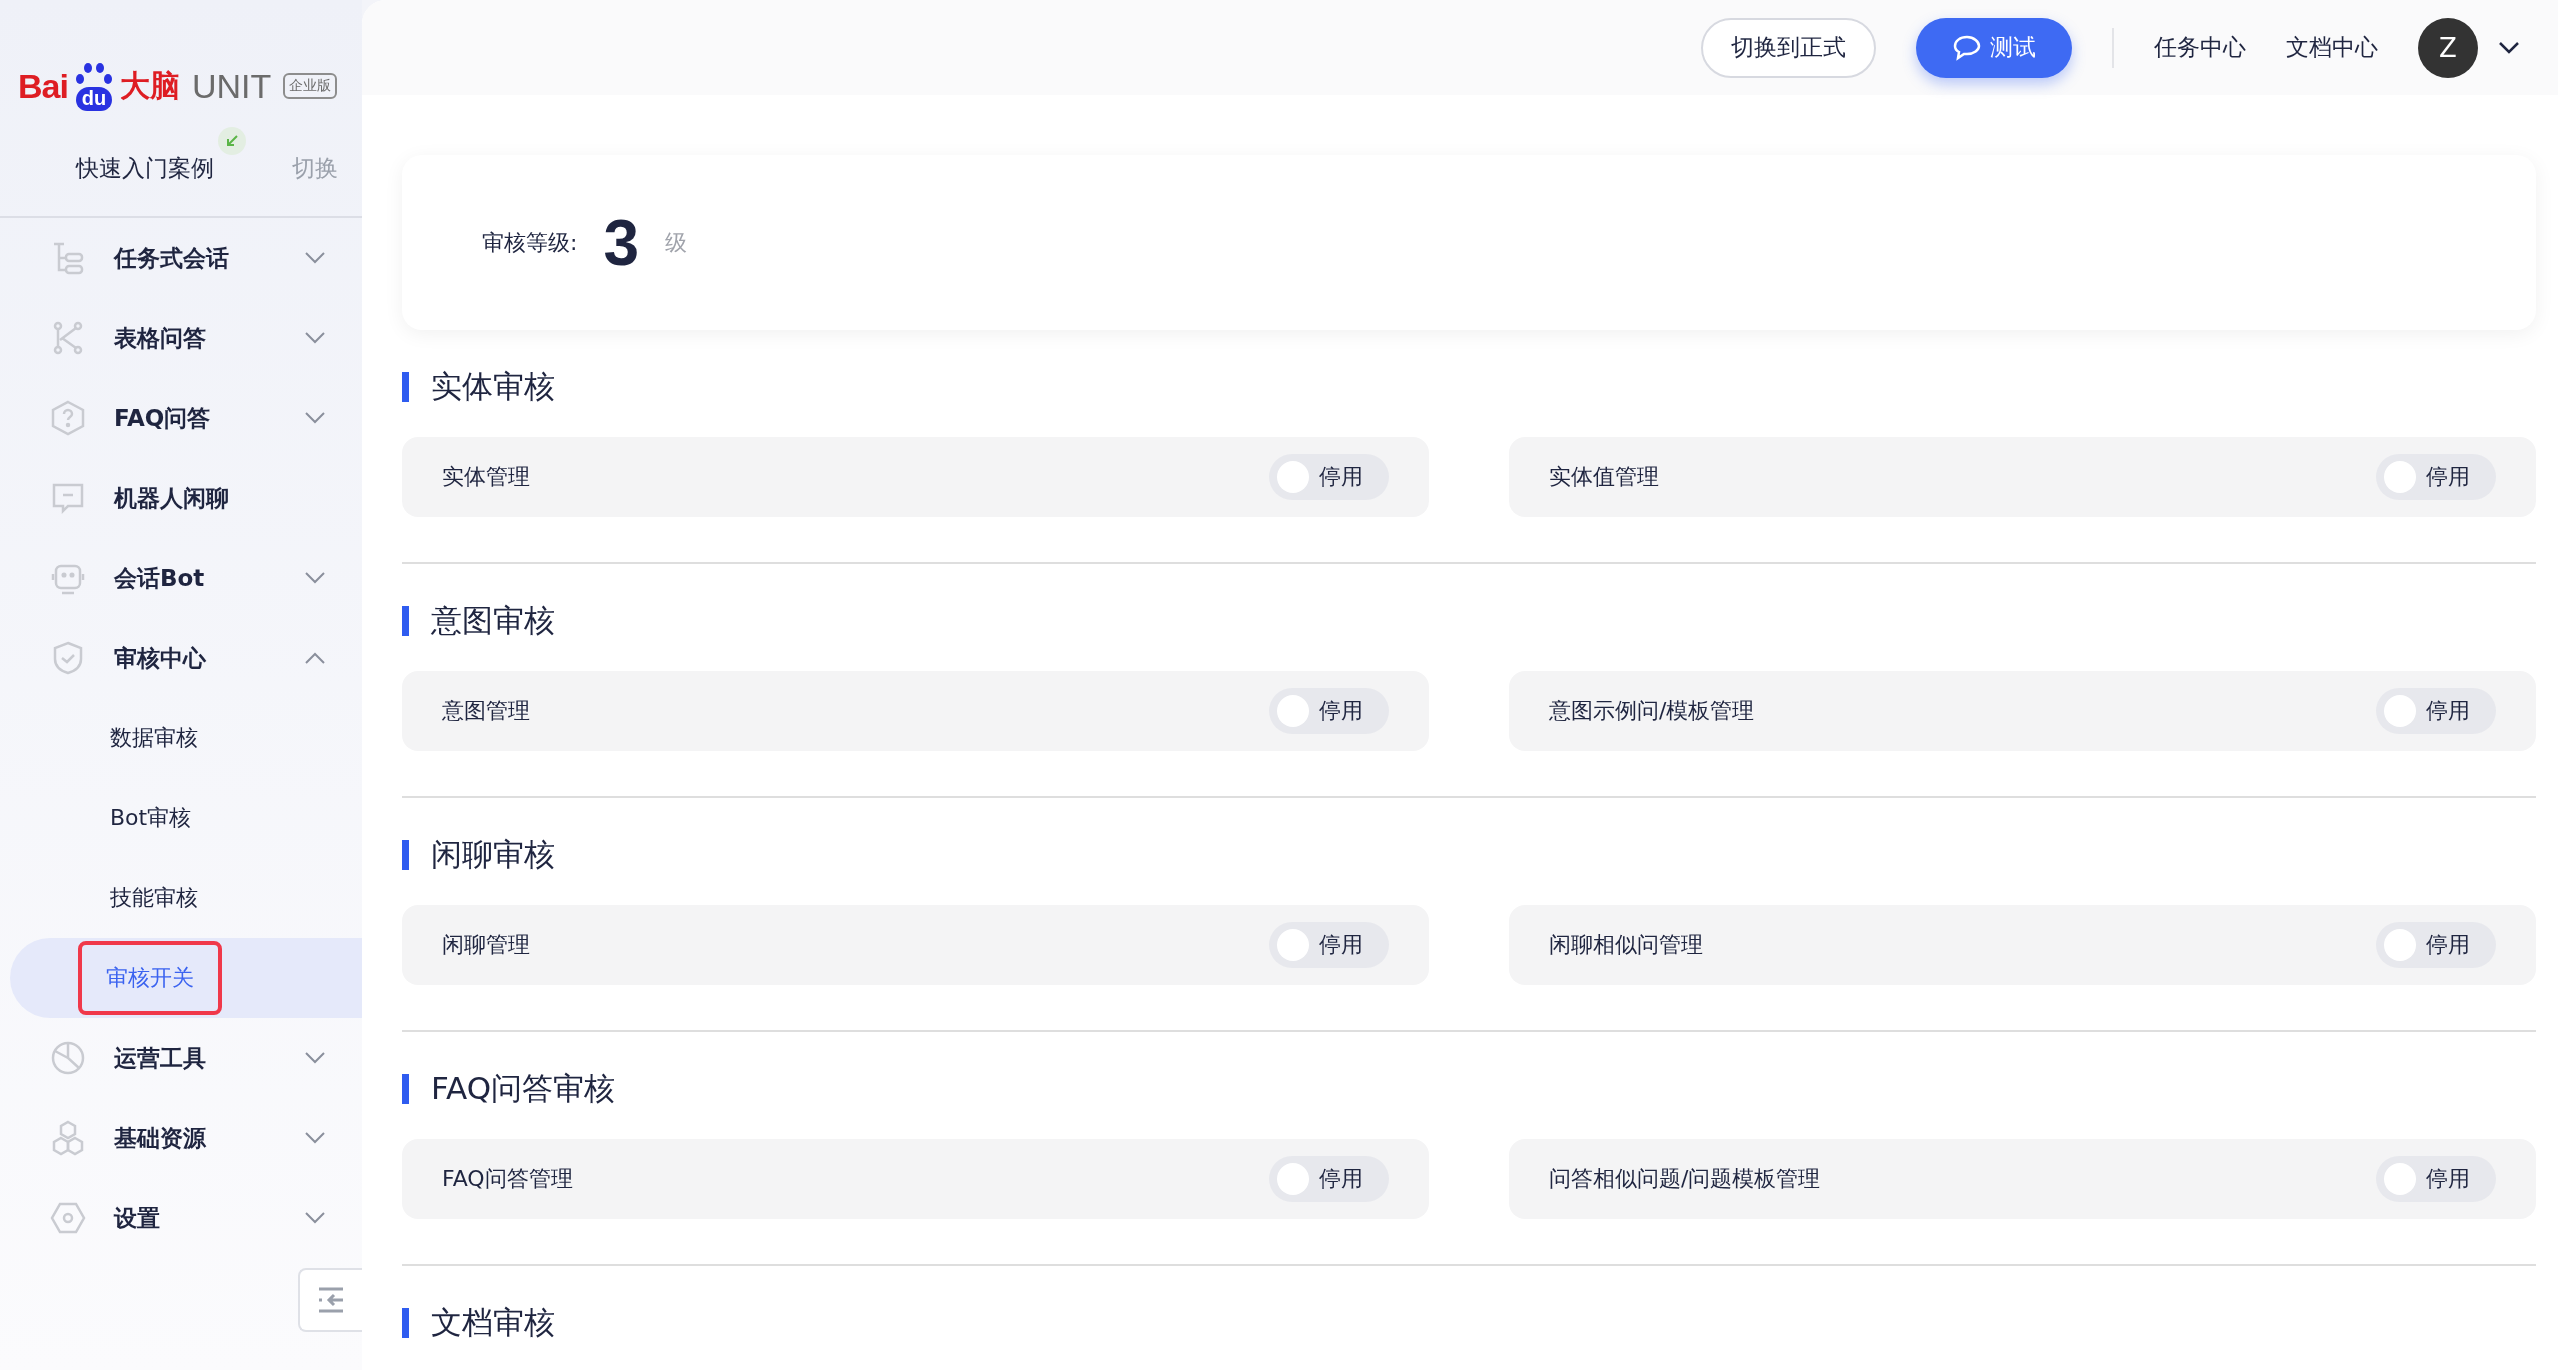  I want to click on section-title: FAQ问答审核, so click(523, 1088).